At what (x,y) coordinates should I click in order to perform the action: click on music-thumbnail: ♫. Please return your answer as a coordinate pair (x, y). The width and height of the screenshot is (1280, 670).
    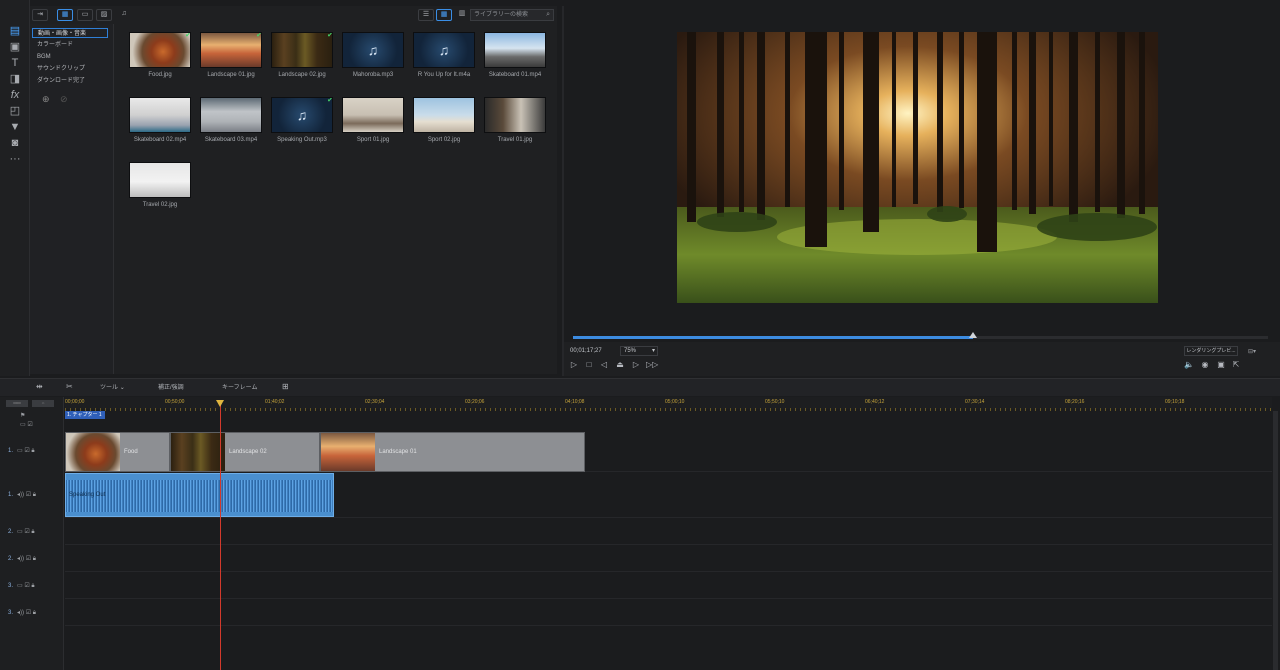
    Looking at the image, I should click on (373, 50).